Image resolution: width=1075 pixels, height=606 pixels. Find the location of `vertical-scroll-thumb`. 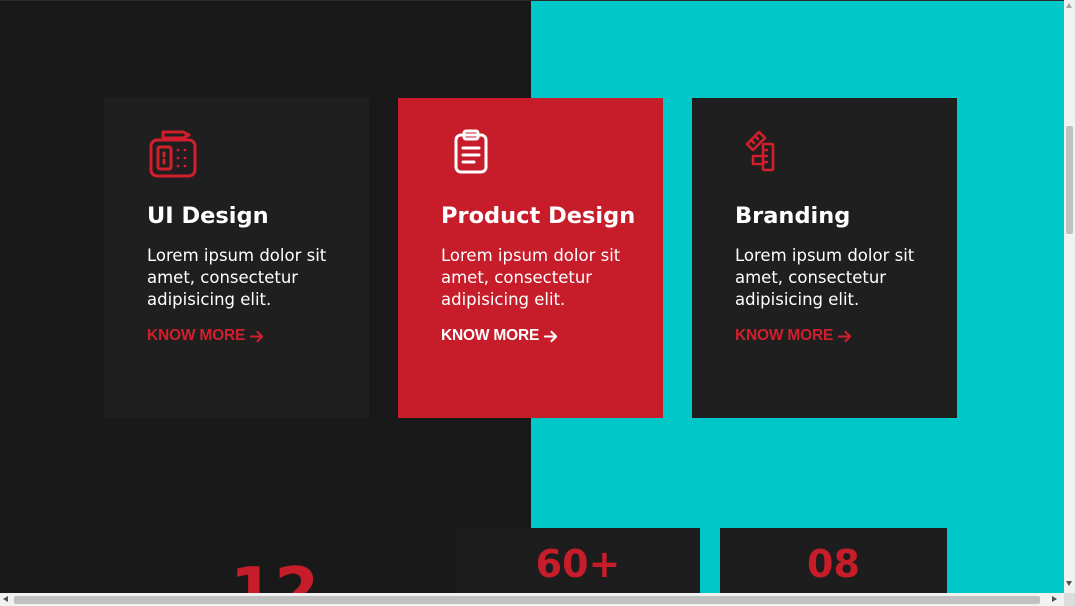

vertical-scroll-thumb is located at coordinates (1069, 180).